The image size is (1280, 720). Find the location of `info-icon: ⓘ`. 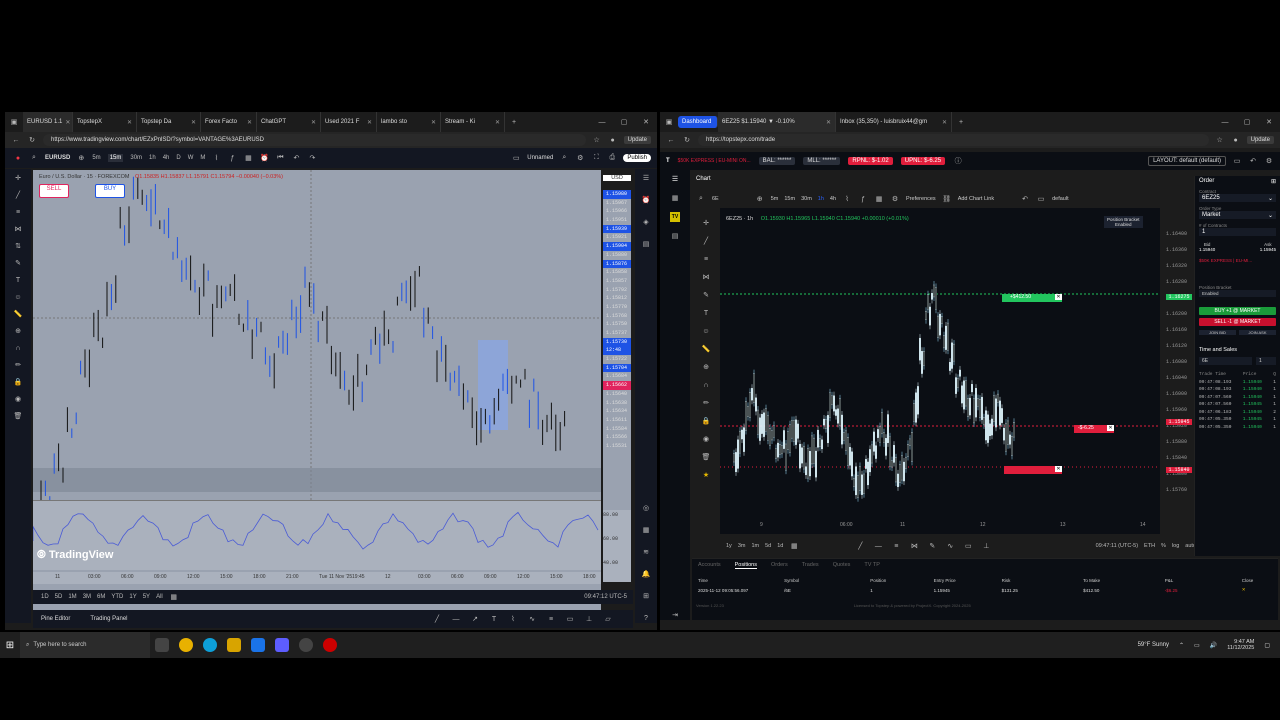

info-icon: ⓘ is located at coordinates (958, 161).